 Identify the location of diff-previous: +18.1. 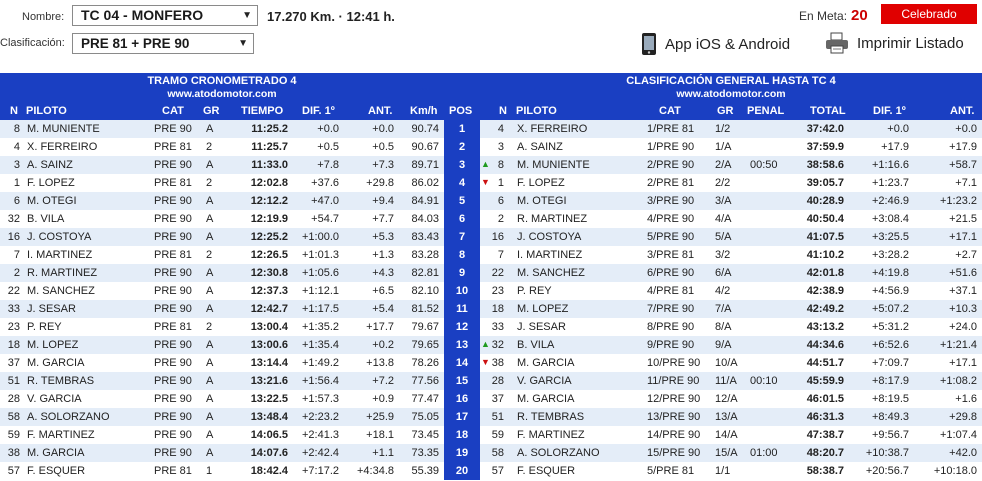
(380, 435).